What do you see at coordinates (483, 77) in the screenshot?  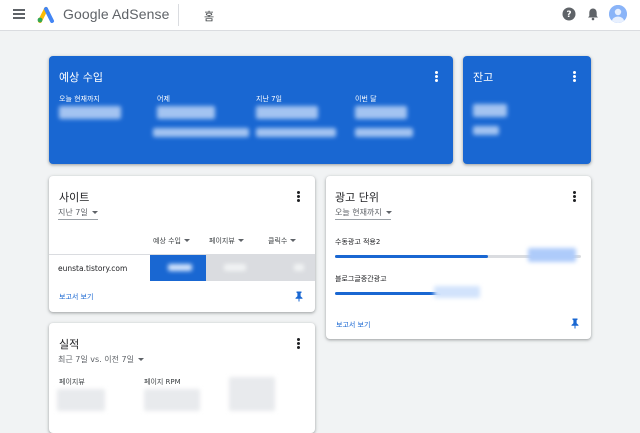 I see `balance-card-title: 잔고` at bounding box center [483, 77].